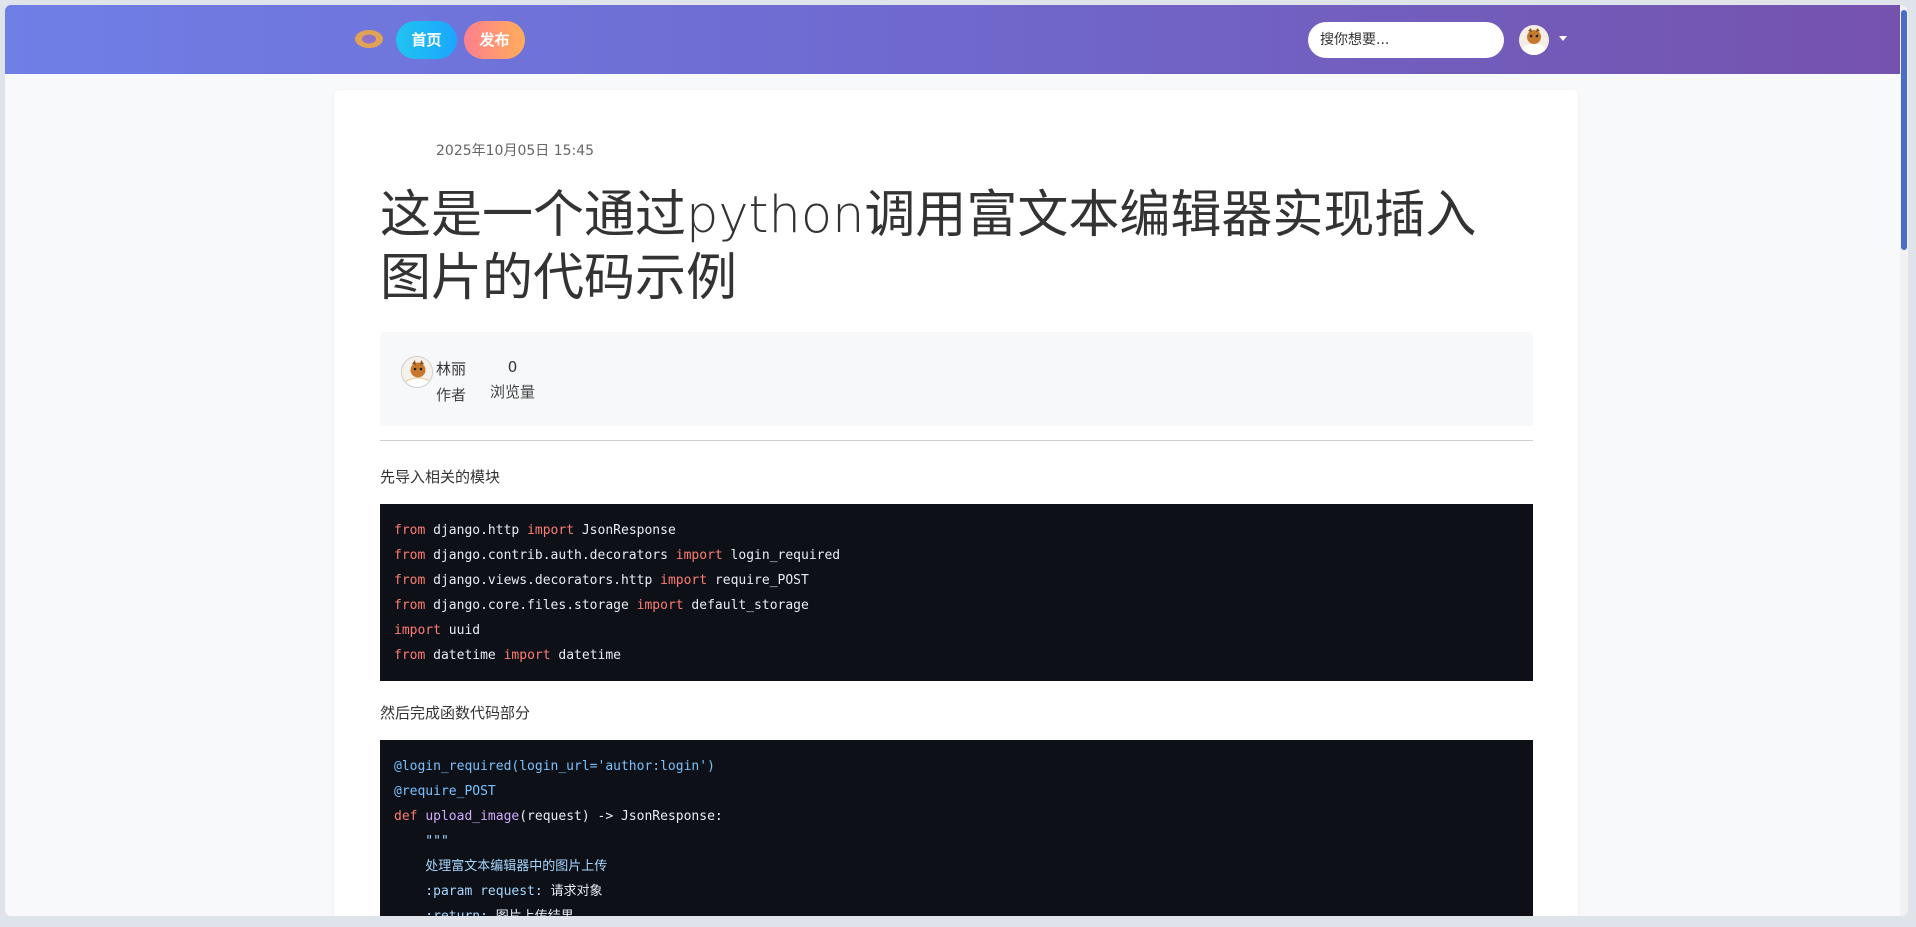 The image size is (1916, 927). I want to click on code-line: """, so click(956, 841).